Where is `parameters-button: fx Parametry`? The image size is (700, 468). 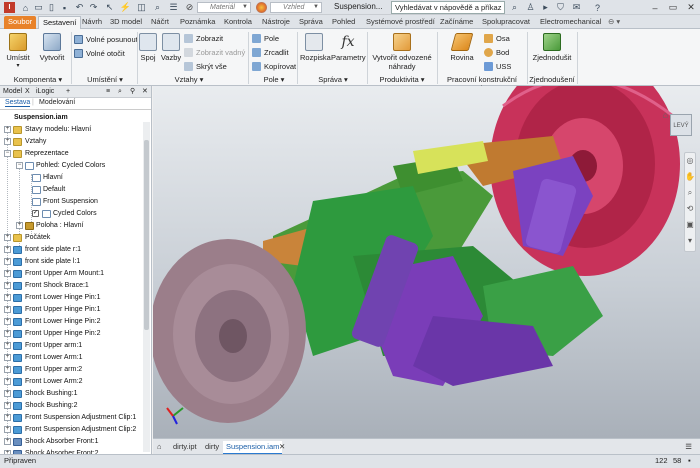
parameters-button: fx Parametry is located at coordinates (348, 47).